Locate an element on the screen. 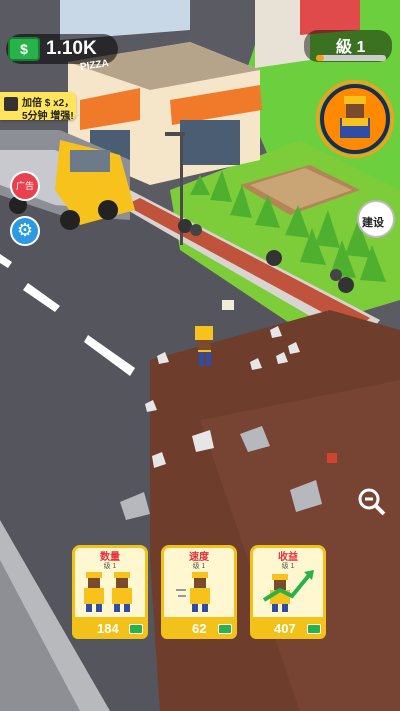 This screenshot has width=400, height=711. card-value-count: 184 is located at coordinates (108, 628).